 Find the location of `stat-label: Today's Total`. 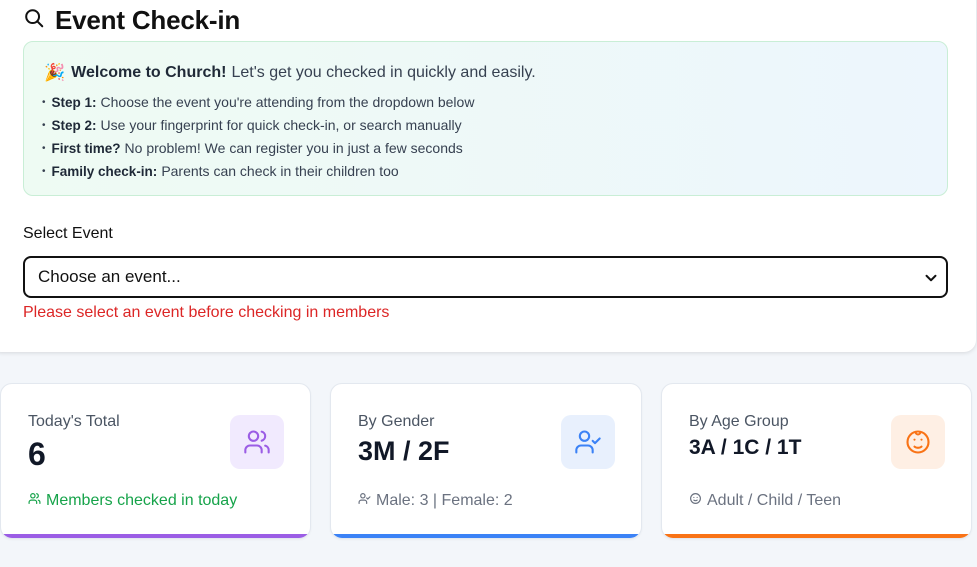

stat-label: Today's Total is located at coordinates (74, 421).